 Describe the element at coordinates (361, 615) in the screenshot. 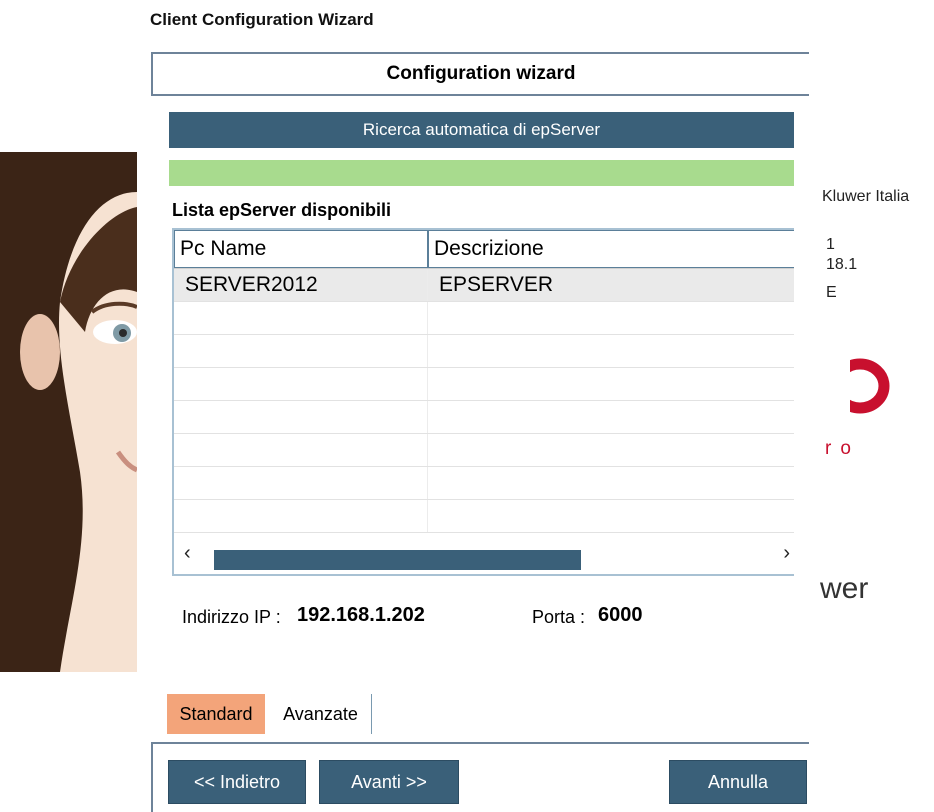

I see `ip-address-value: 192.168.1.202` at that location.